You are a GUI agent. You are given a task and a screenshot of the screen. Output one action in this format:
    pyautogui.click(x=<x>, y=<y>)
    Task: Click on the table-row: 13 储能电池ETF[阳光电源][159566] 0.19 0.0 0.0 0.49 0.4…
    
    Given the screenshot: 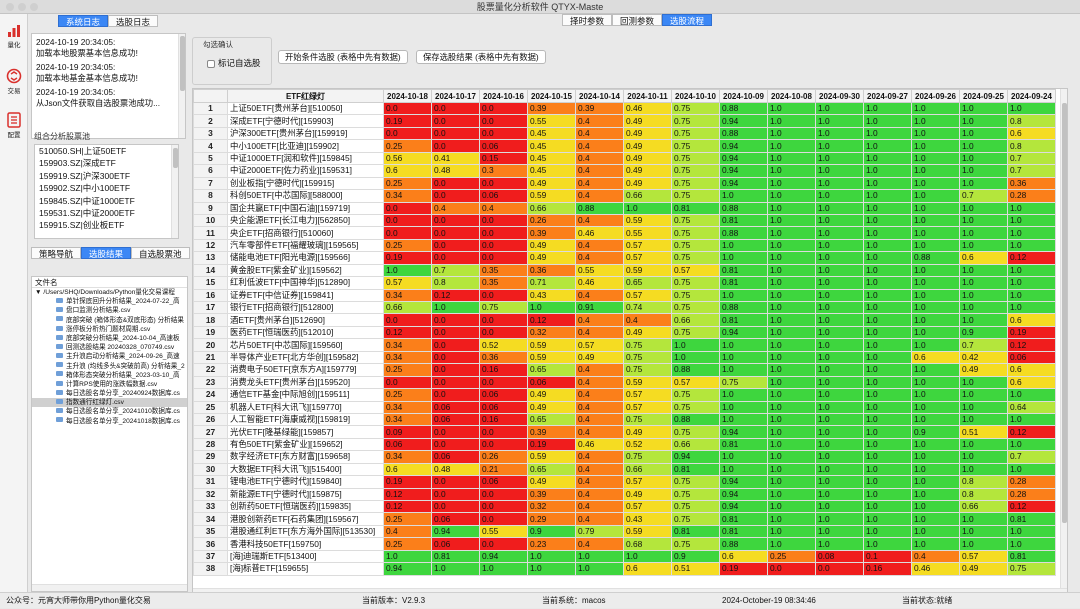 What is the action you would take?
    pyautogui.click(x=624, y=258)
    